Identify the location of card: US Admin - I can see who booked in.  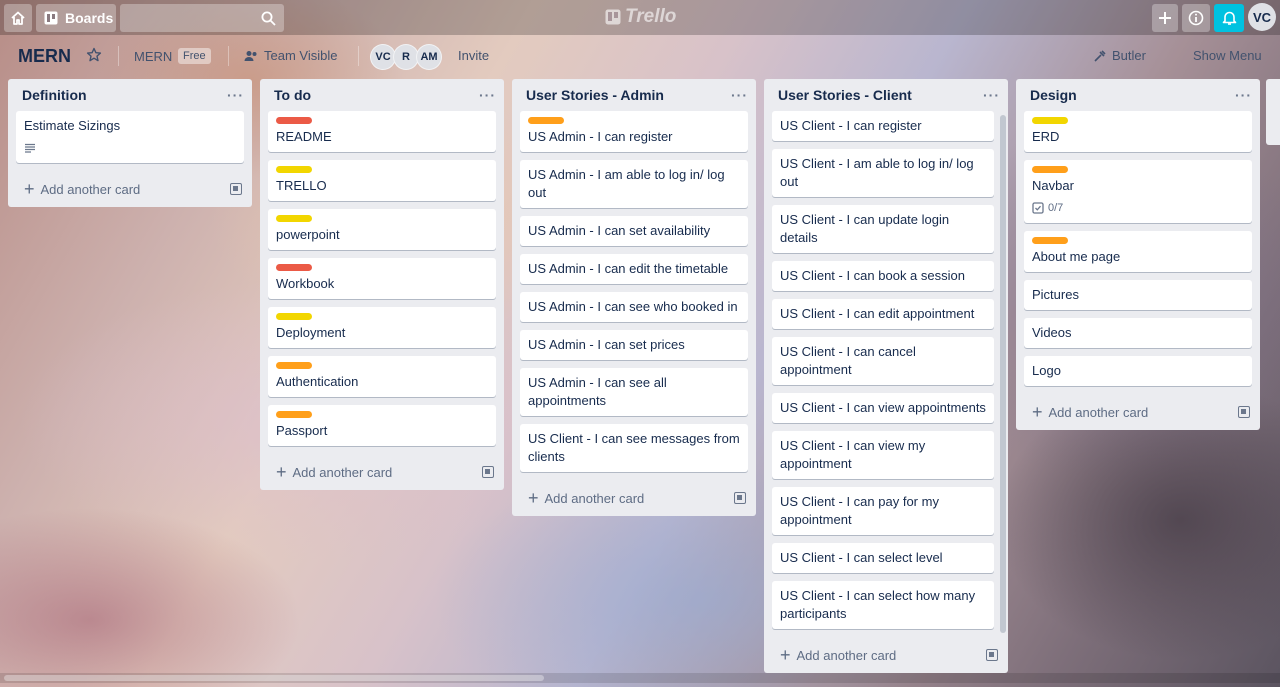
(634, 307).